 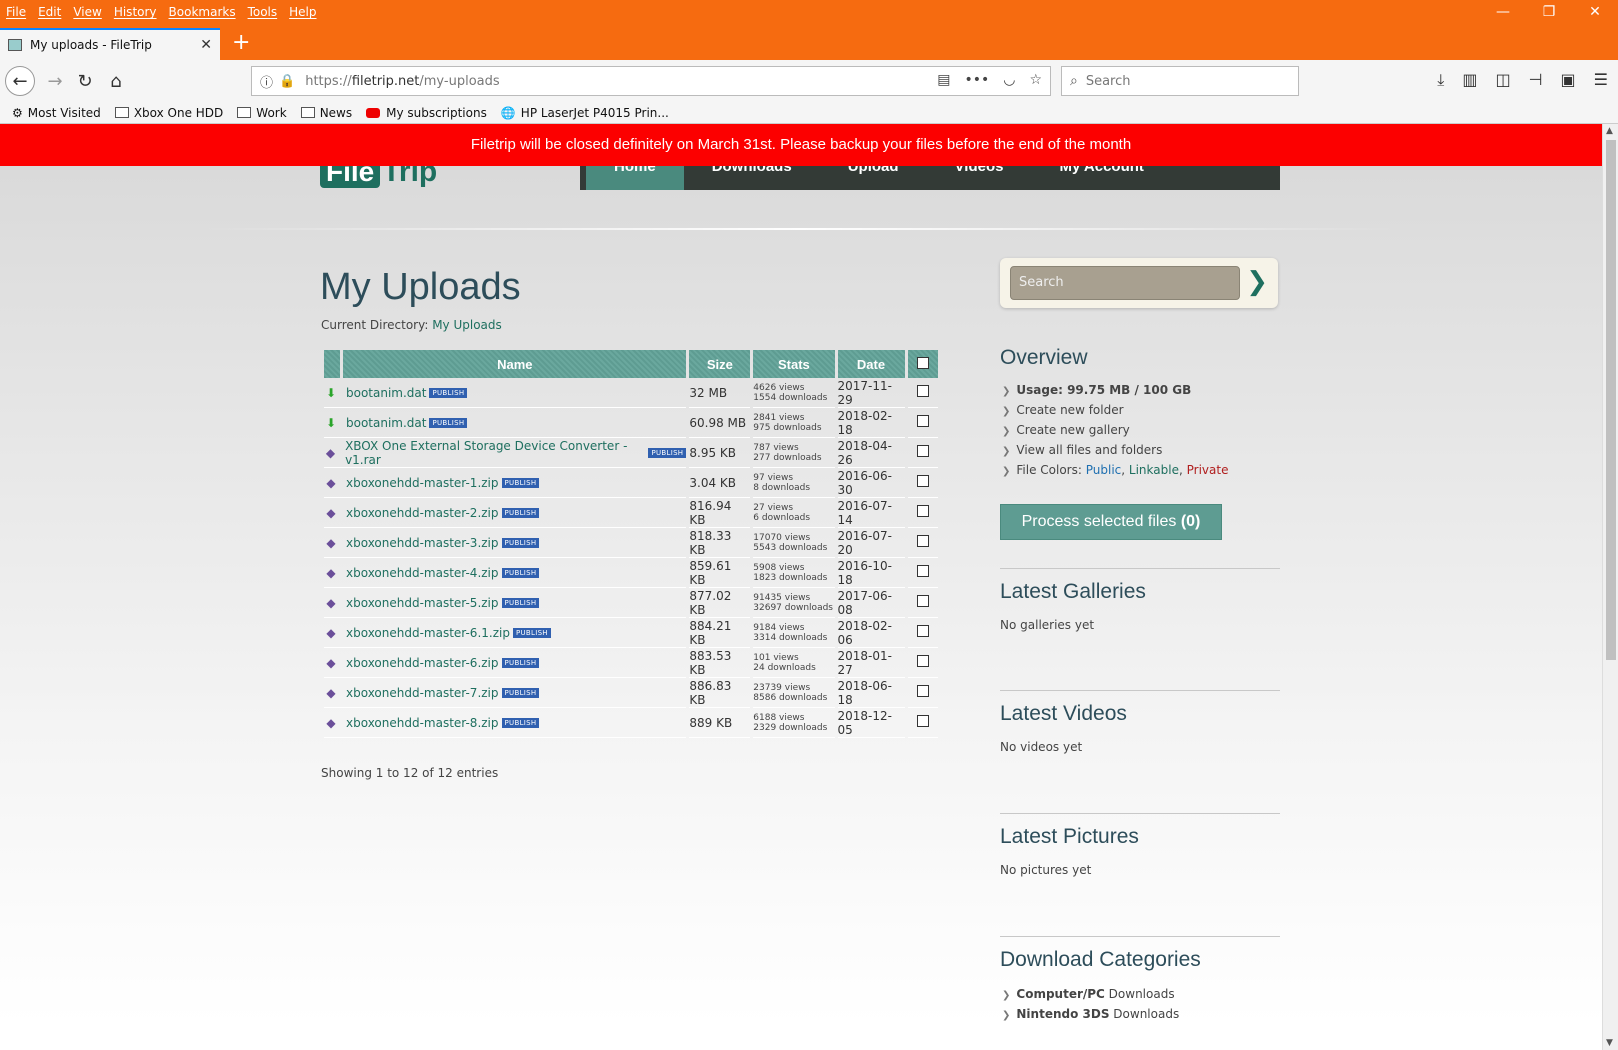 I want to click on category-computer-pc: ❯ Computer/PC Downloads, so click(x=1090, y=994).